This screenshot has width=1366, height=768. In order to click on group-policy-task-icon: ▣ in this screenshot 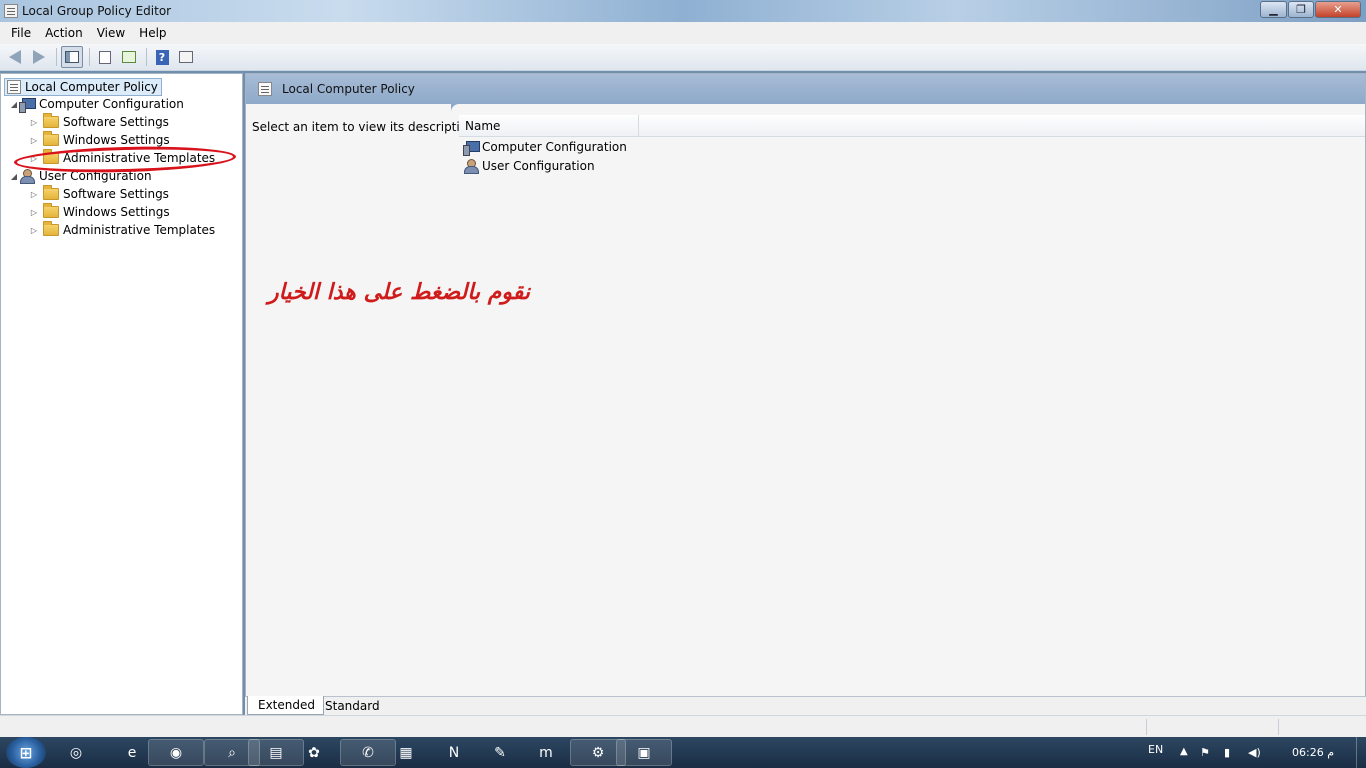, I will do `click(644, 752)`.